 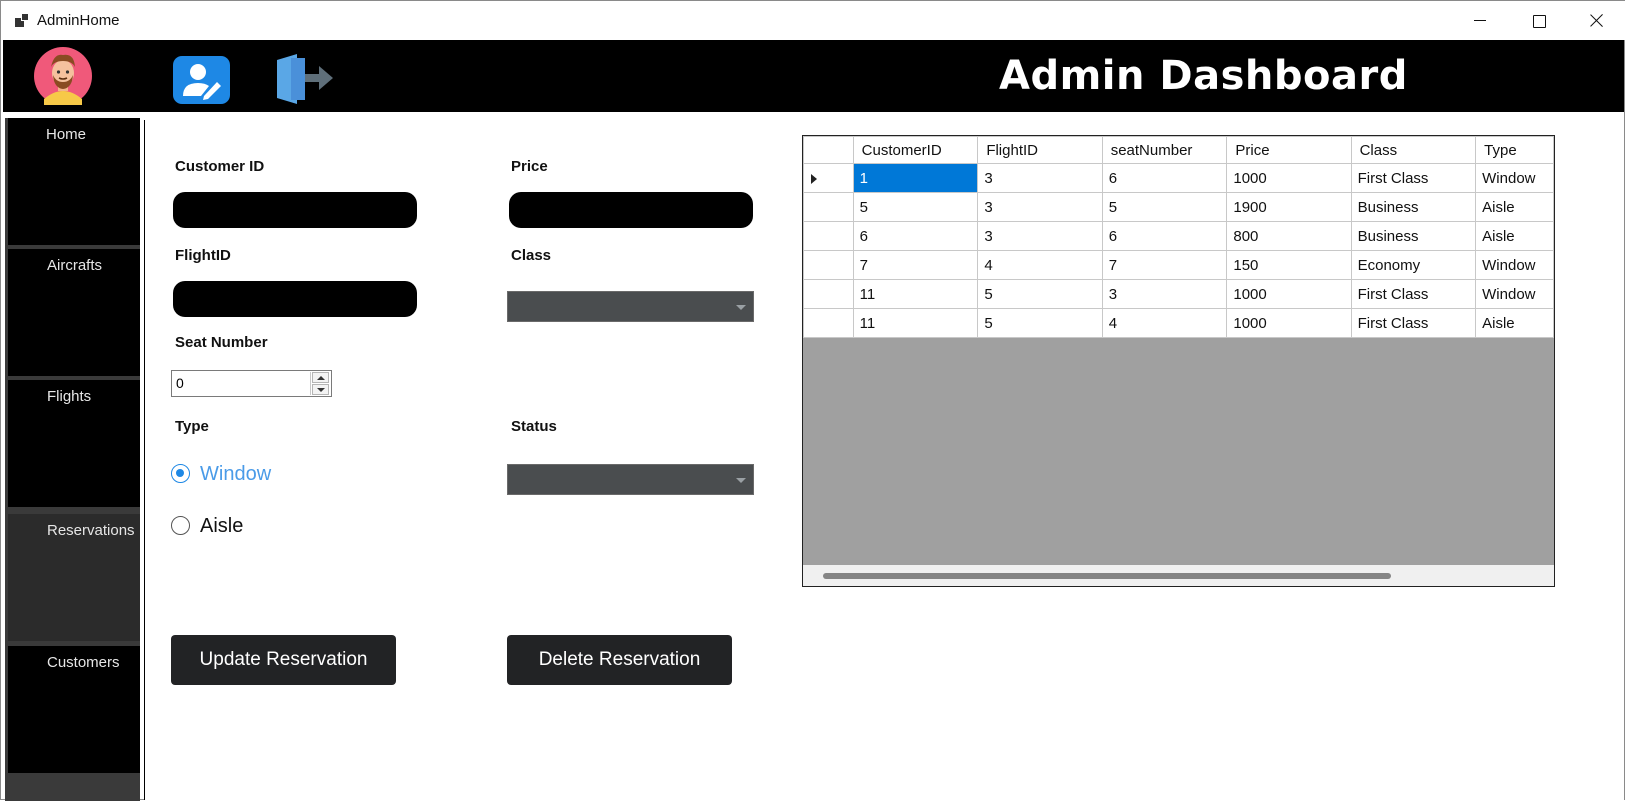 What do you see at coordinates (1514, 150) in the screenshot?
I see `column-header: Type` at bounding box center [1514, 150].